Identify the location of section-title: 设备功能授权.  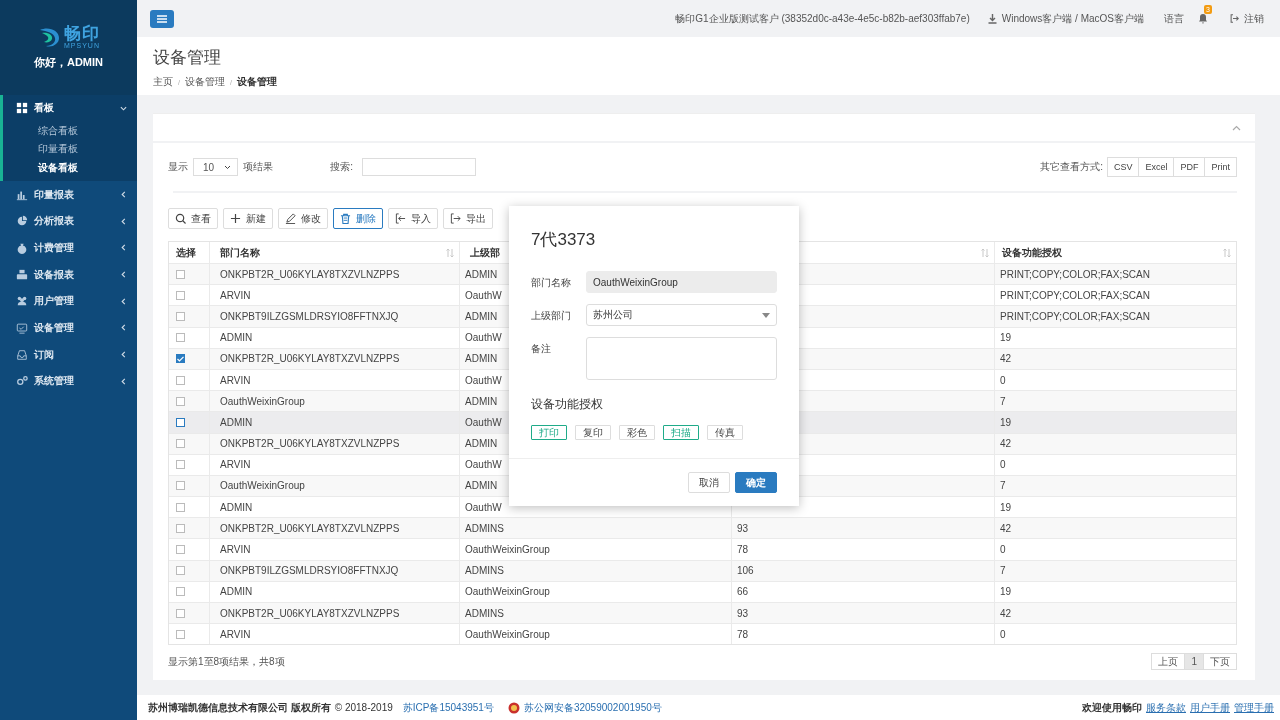
(567, 404).